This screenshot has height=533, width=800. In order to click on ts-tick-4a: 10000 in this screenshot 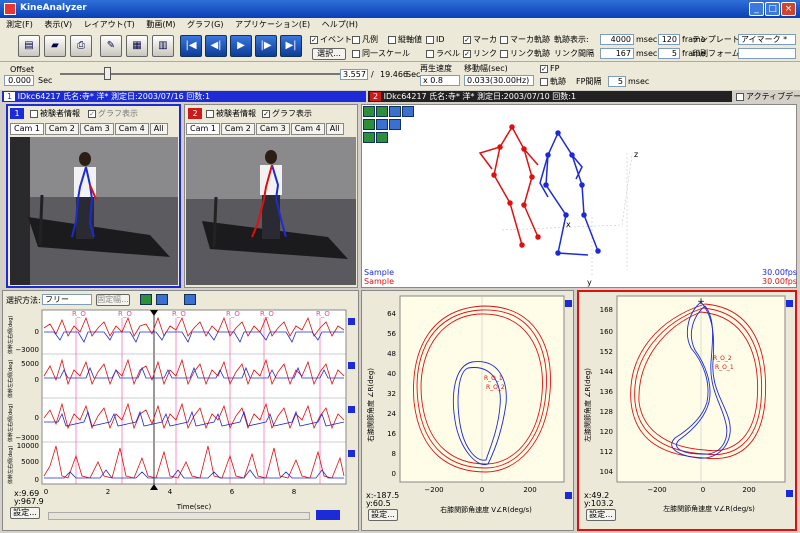, I will do `click(28, 446)`.